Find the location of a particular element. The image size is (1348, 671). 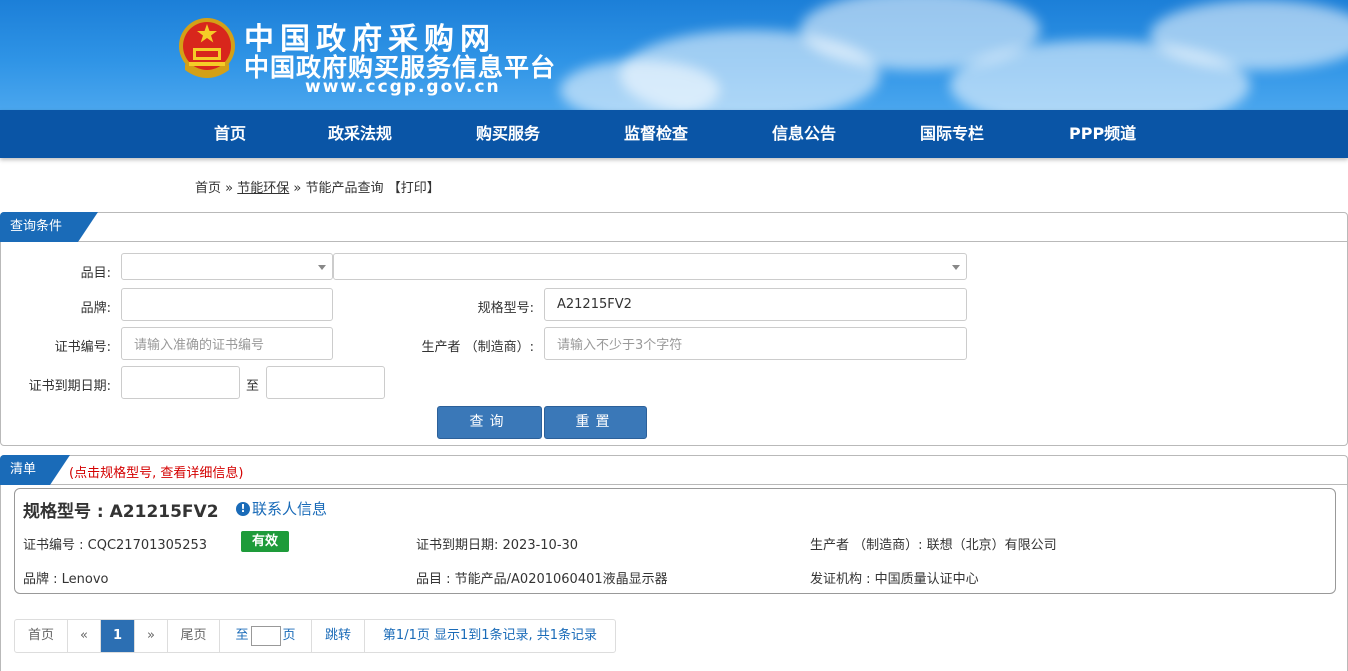

nav-item-international: 国际专栏 is located at coordinates (952, 134).